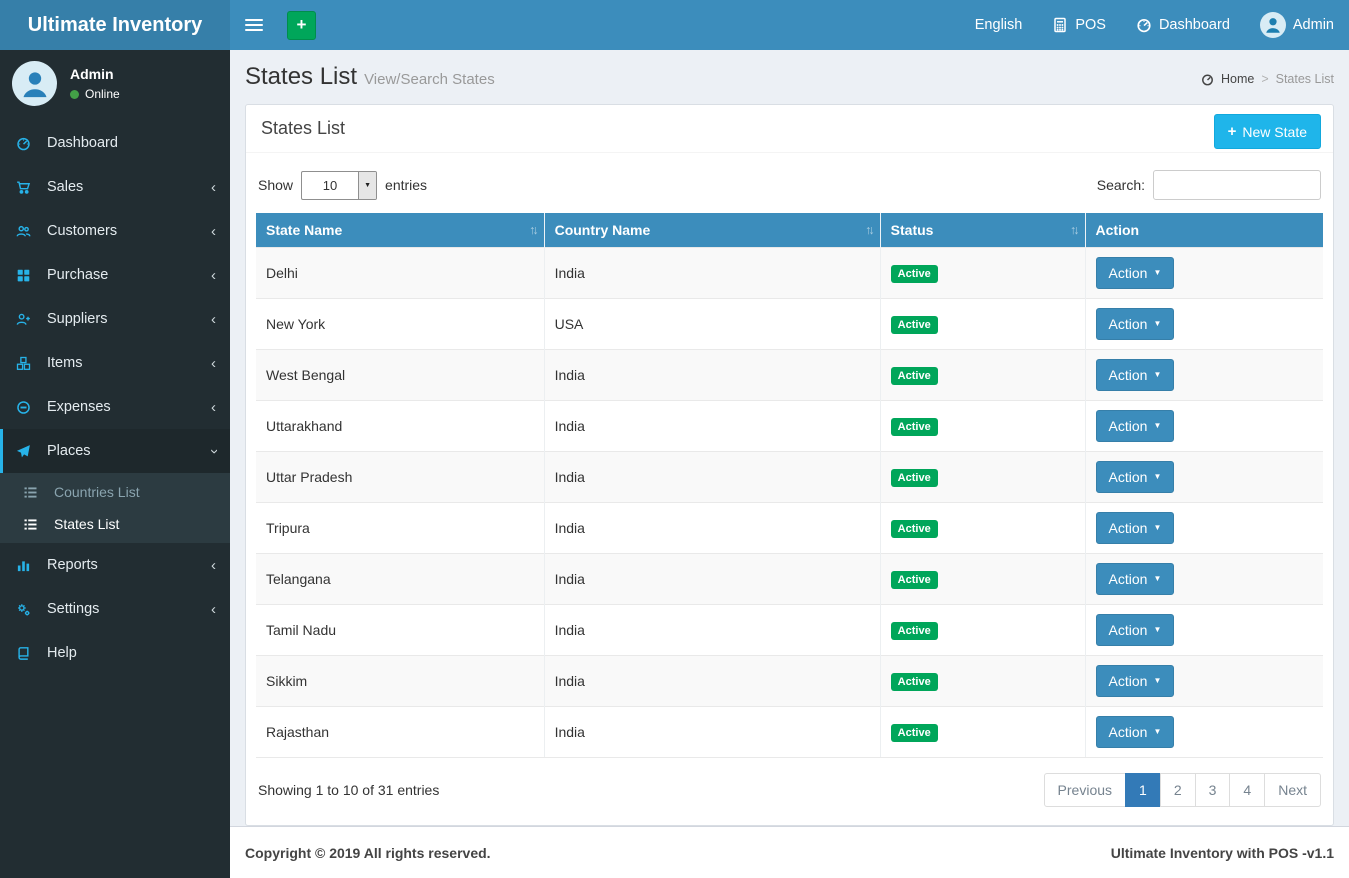 The image size is (1349, 878). What do you see at coordinates (982, 230) in the screenshot?
I see `column-header-status: Status ↑↓` at bounding box center [982, 230].